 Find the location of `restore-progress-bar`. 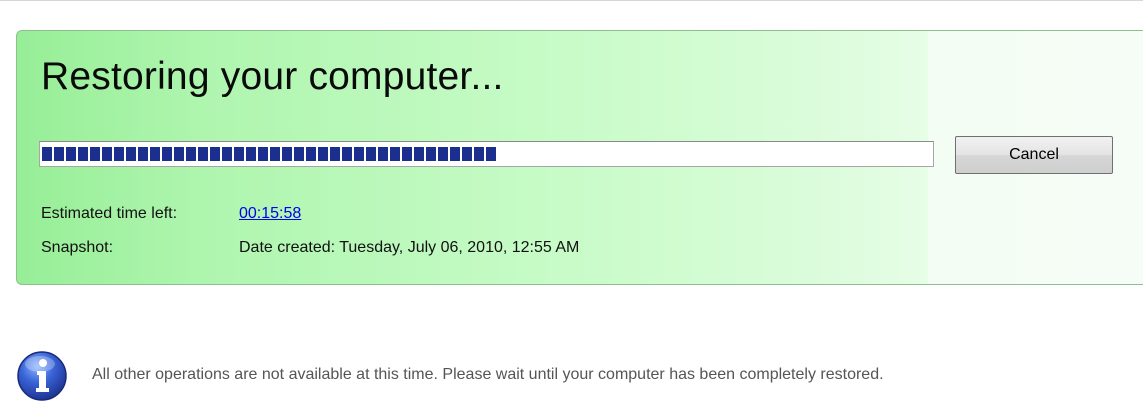

restore-progress-bar is located at coordinates (486, 154).